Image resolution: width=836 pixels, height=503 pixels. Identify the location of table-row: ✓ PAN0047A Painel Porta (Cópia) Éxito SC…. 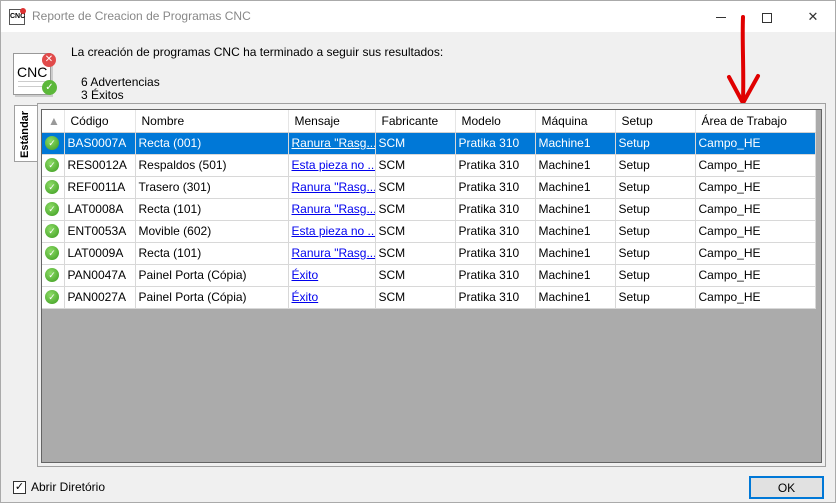
(429, 275).